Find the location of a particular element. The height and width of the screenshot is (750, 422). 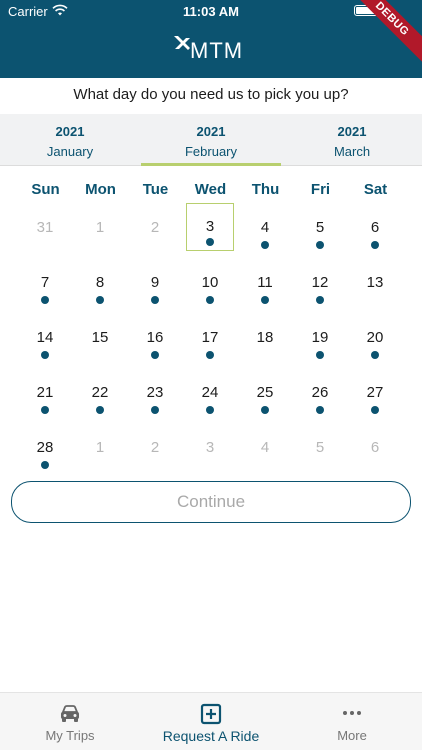

bottom-tab-bar: My Trips Request A Ride More is located at coordinates (211, 721).